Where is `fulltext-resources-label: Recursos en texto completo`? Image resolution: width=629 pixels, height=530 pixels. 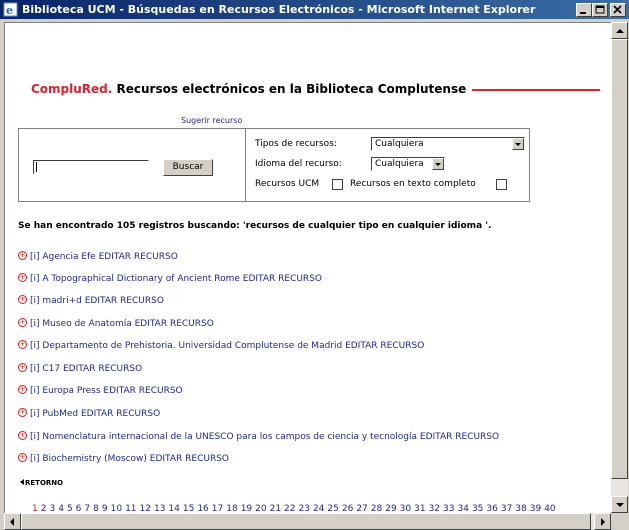
fulltext-resources-label: Recursos en texto completo is located at coordinates (413, 184).